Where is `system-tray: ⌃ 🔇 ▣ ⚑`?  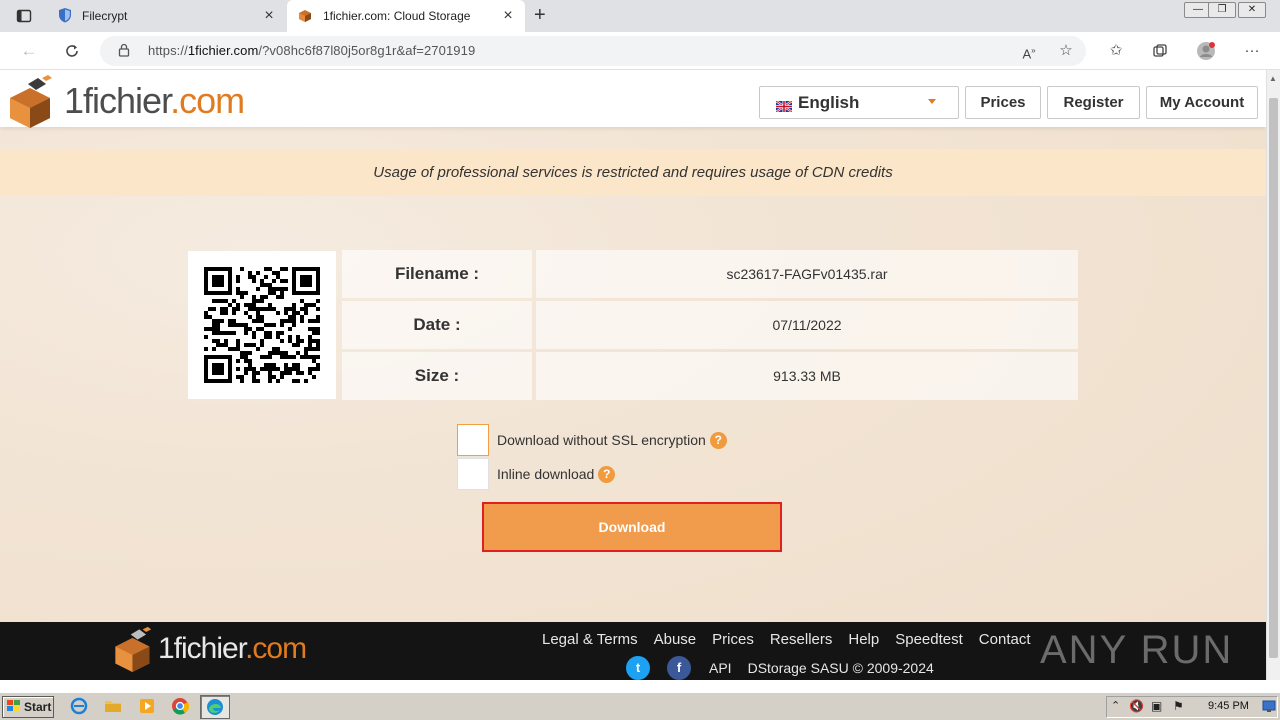
system-tray: ⌃ 🔇 ▣ ⚑ is located at coordinates (1192, 707).